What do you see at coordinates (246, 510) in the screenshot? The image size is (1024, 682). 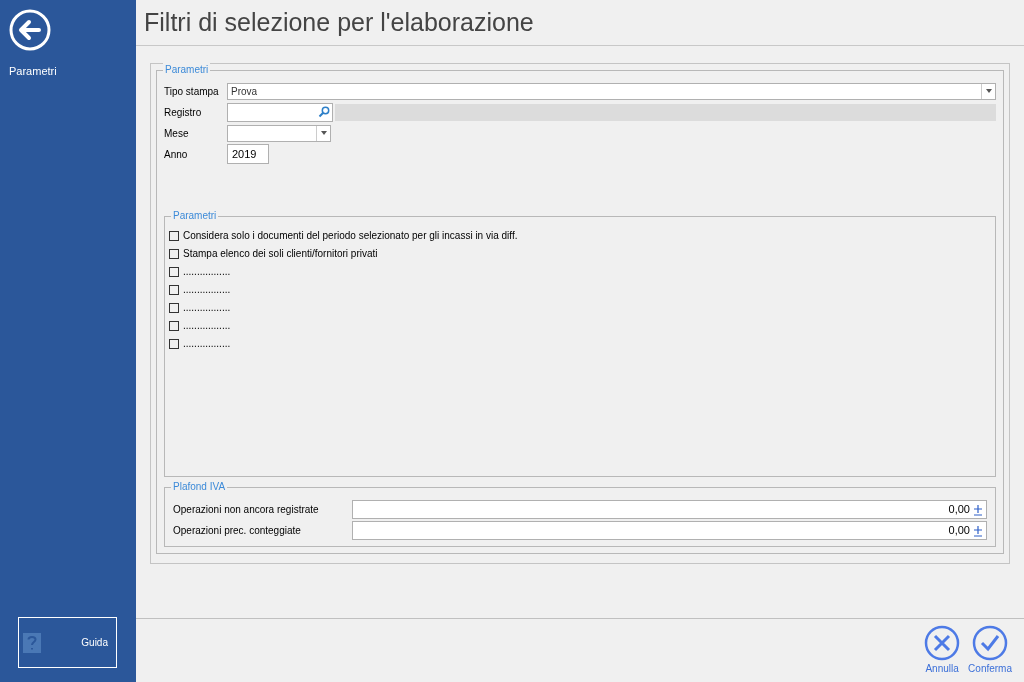 I see `field-label: Operazioni non ancora registrate` at bounding box center [246, 510].